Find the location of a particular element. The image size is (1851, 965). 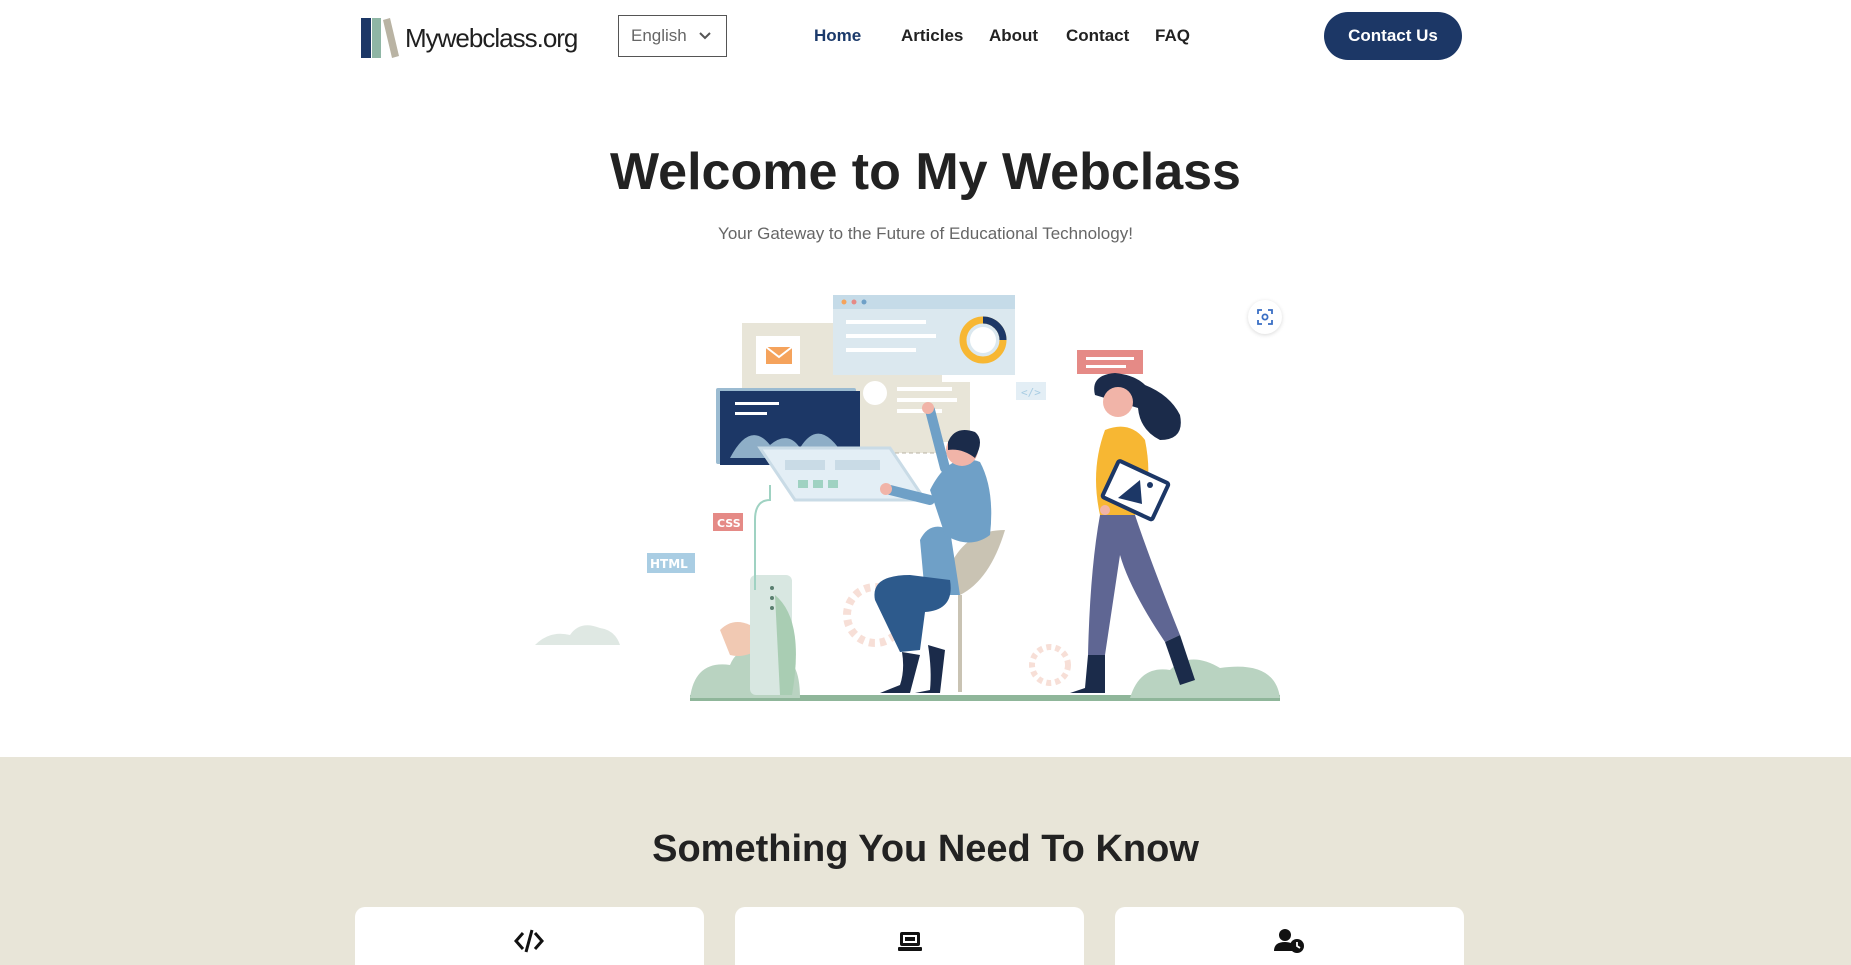

css-label: CSS is located at coordinates (729, 523).